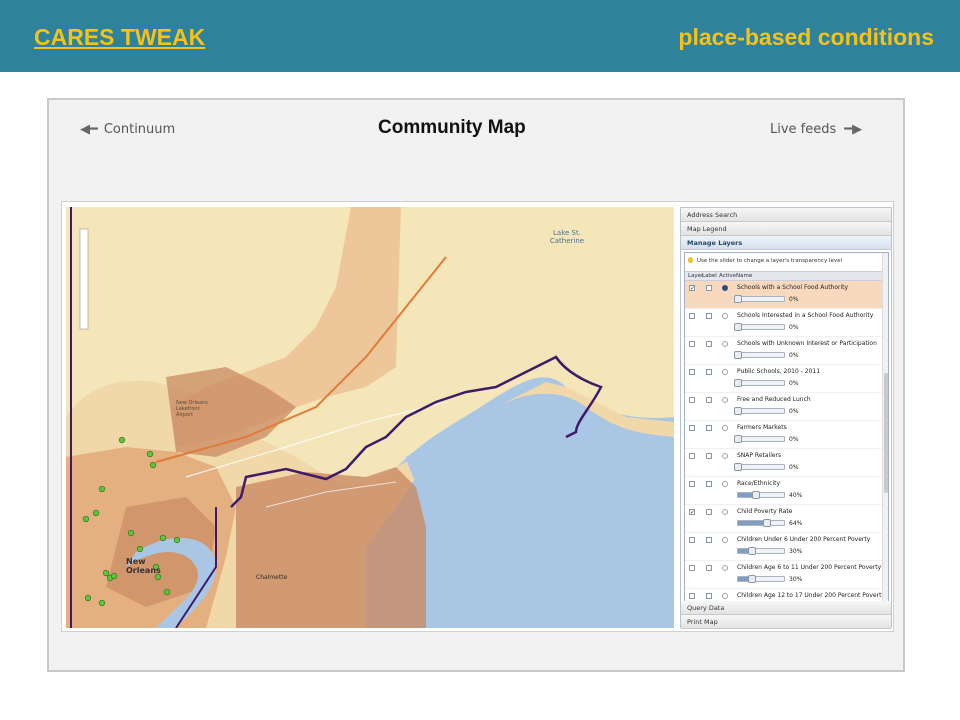 This screenshot has width=960, height=720. I want to click on transparency-value: 30%, so click(796, 579).